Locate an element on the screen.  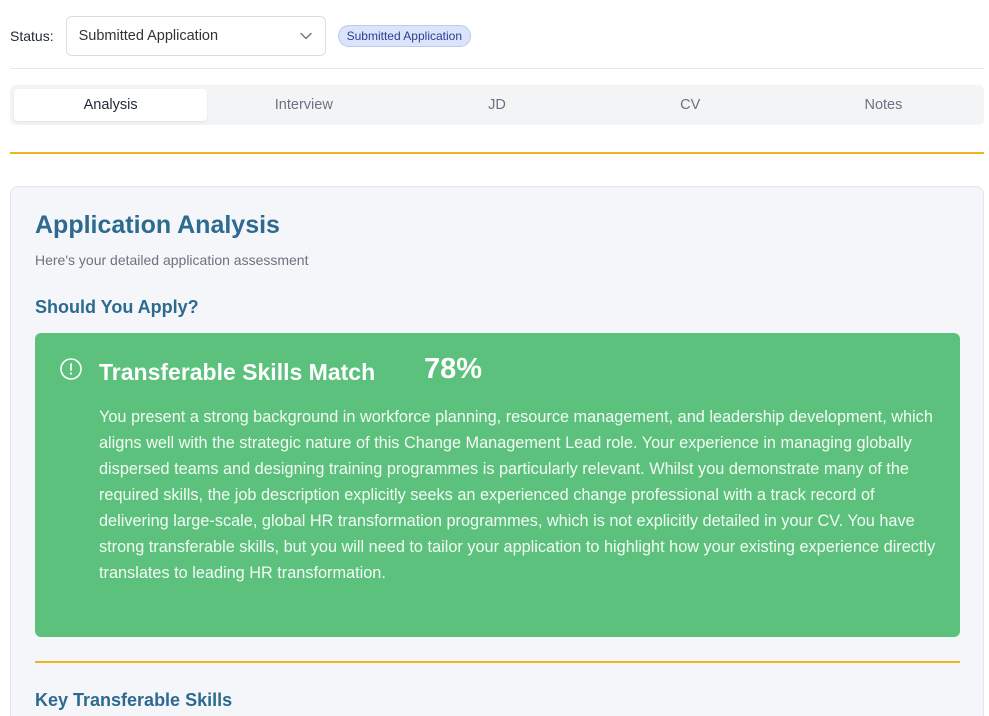
alert-circle-icon is located at coordinates (71, 369).